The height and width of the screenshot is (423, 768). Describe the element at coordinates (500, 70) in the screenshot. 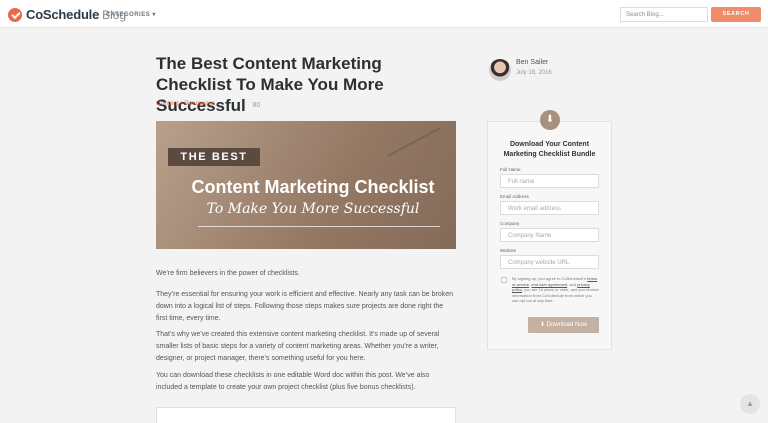

I see `author-avatar` at that location.